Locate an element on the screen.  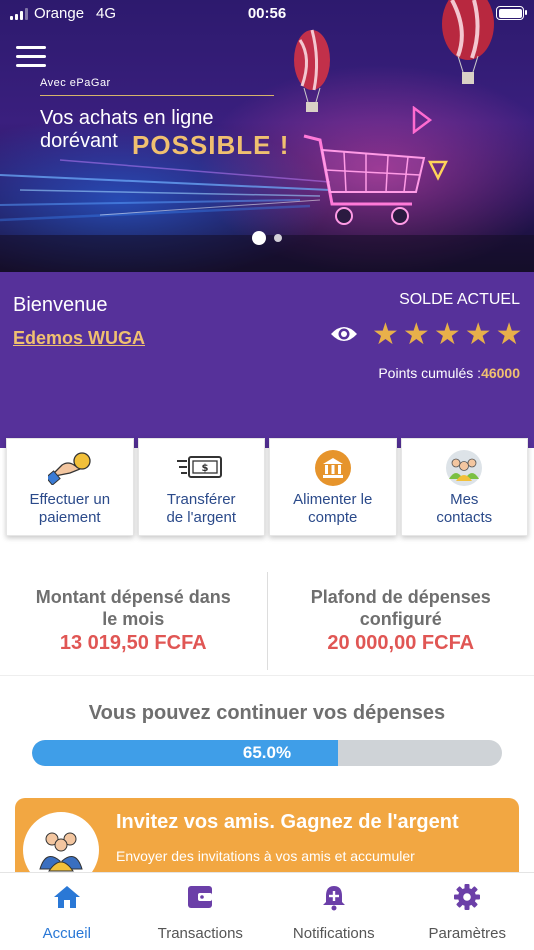
spending-progress-bar: 65.0% is located at coordinates (267, 753).